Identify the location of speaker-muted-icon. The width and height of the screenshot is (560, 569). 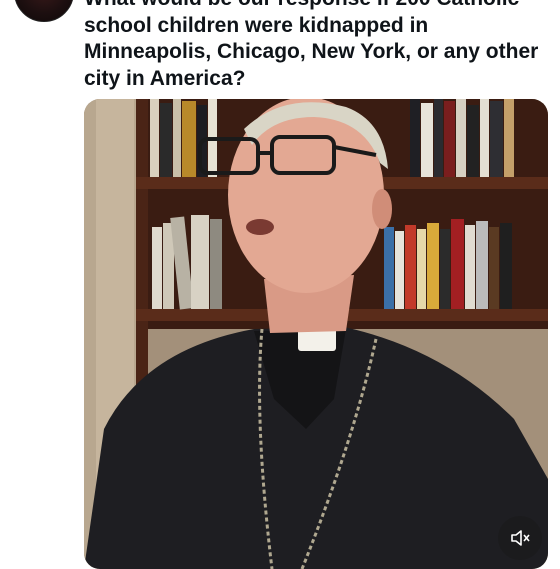
(520, 538).